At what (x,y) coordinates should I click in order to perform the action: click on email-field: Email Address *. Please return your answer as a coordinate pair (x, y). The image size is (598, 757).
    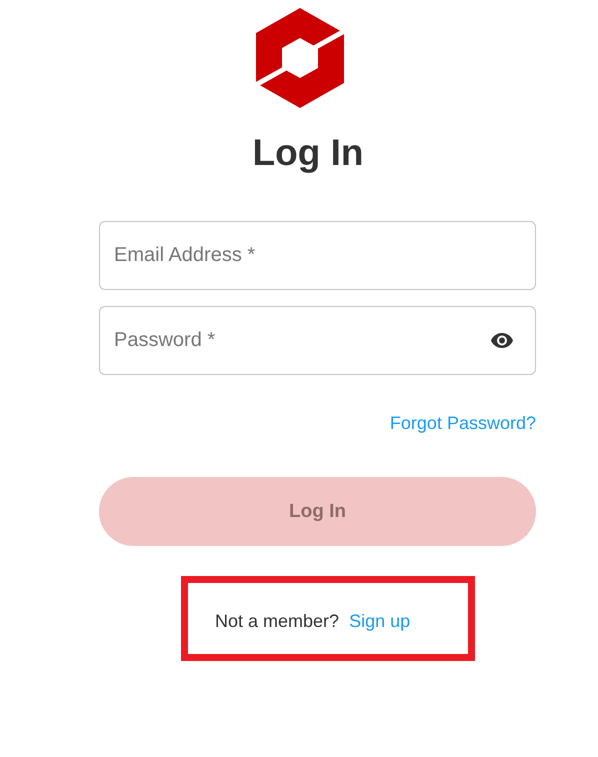
    Looking at the image, I should click on (317, 255).